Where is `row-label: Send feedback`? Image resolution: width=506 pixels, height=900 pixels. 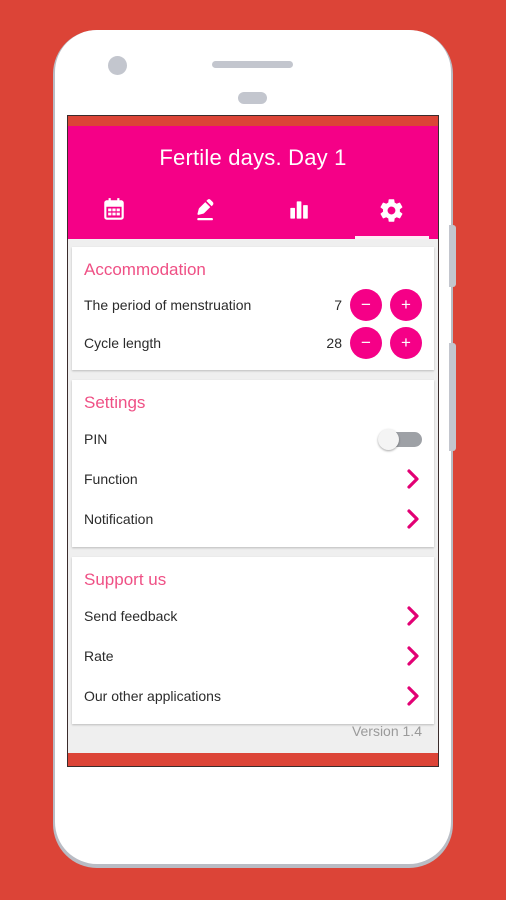
row-label: Send feedback is located at coordinates (131, 616).